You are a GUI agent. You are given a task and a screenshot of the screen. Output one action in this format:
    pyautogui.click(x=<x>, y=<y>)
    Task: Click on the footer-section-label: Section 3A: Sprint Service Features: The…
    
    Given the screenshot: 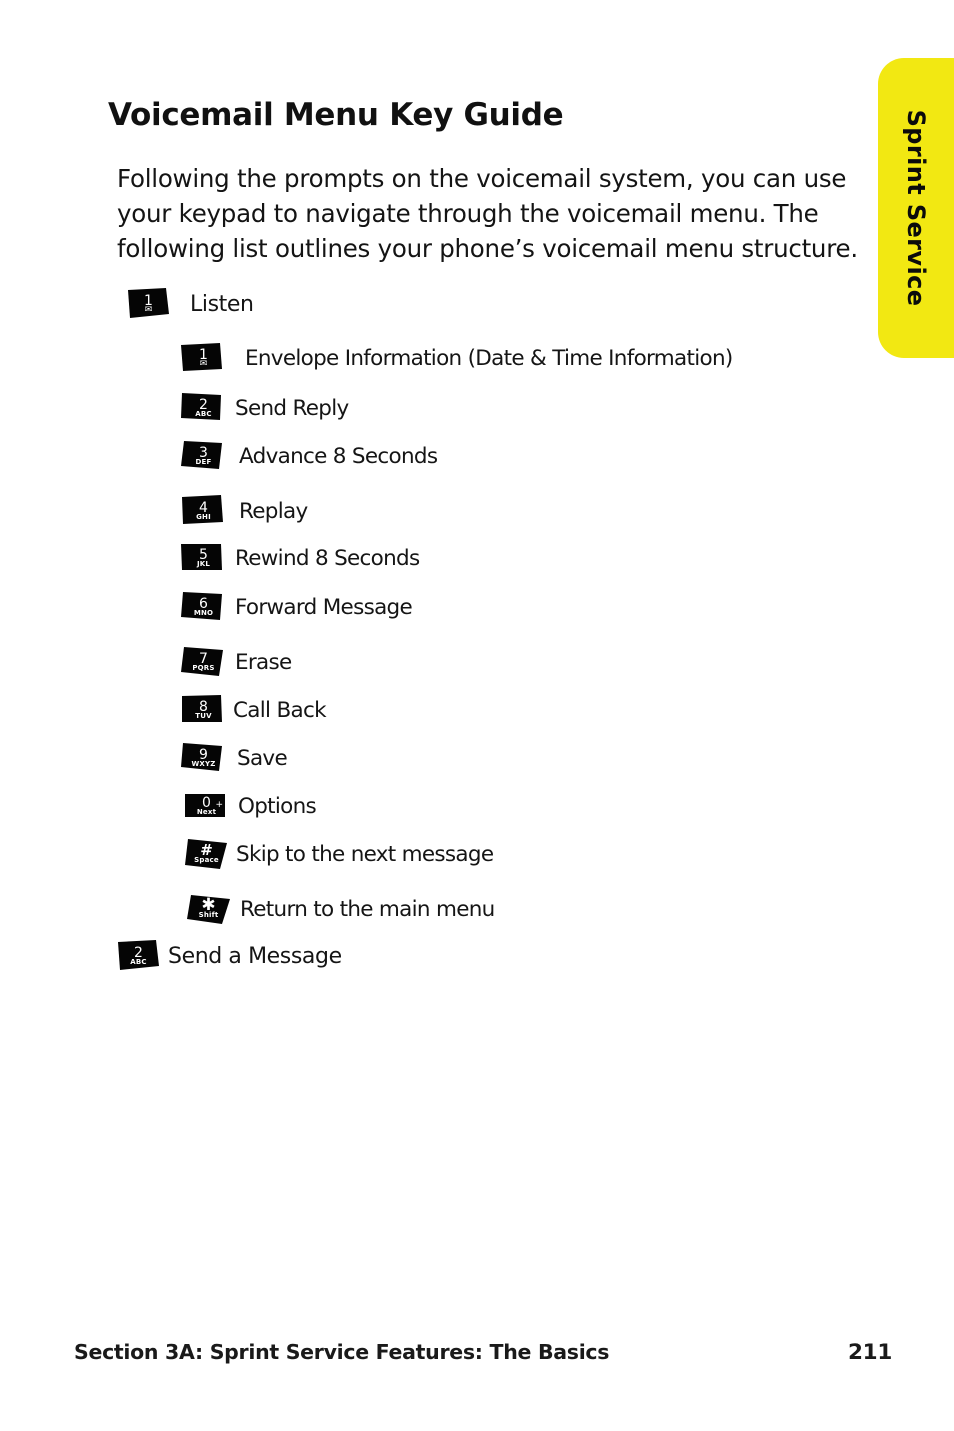 What is the action you would take?
    pyautogui.click(x=342, y=1352)
    